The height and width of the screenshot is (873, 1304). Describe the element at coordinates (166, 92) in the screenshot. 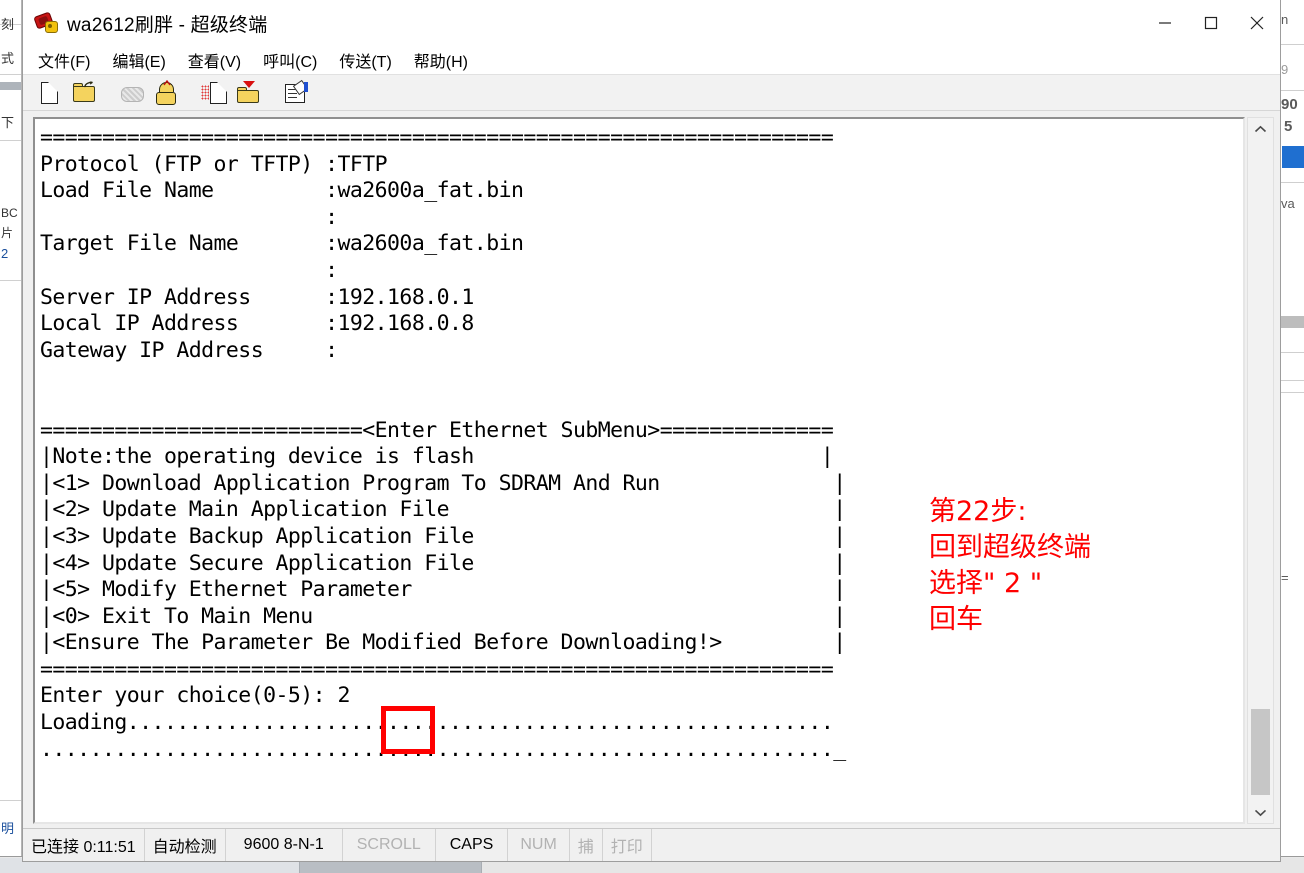

I see `call-phone-icon` at that location.